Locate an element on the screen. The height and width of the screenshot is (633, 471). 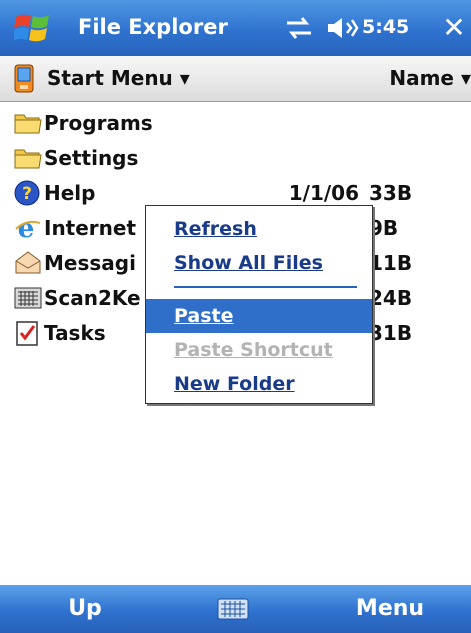
menu-item-show-all-files: Show All Files is located at coordinates (259, 263).